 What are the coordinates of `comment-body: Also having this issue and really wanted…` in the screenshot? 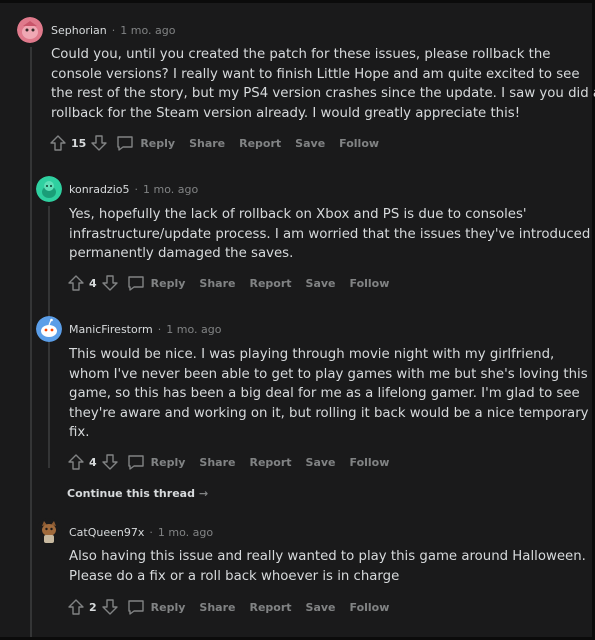 It's located at (327, 566).